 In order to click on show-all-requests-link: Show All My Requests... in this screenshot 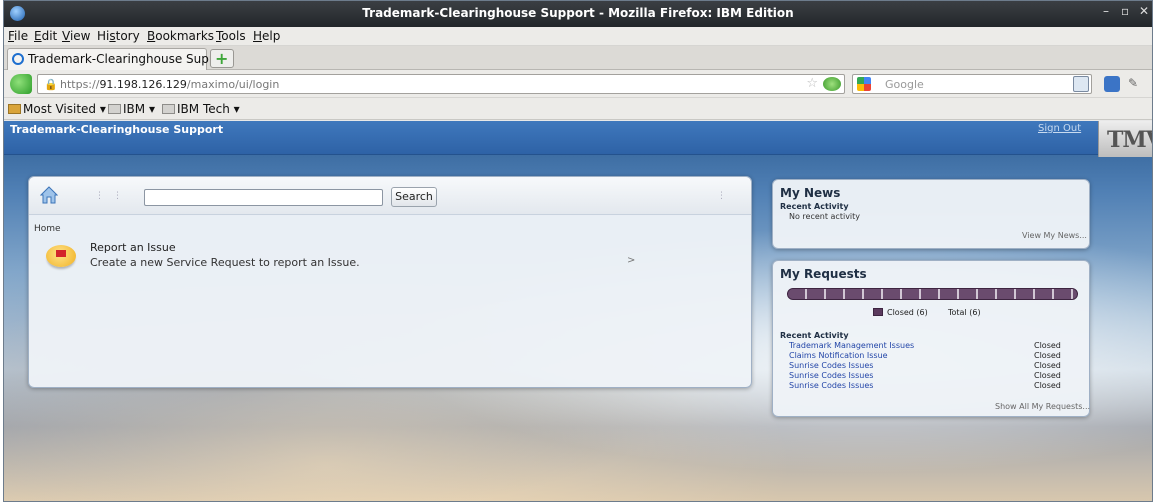, I will do `click(1042, 406)`.